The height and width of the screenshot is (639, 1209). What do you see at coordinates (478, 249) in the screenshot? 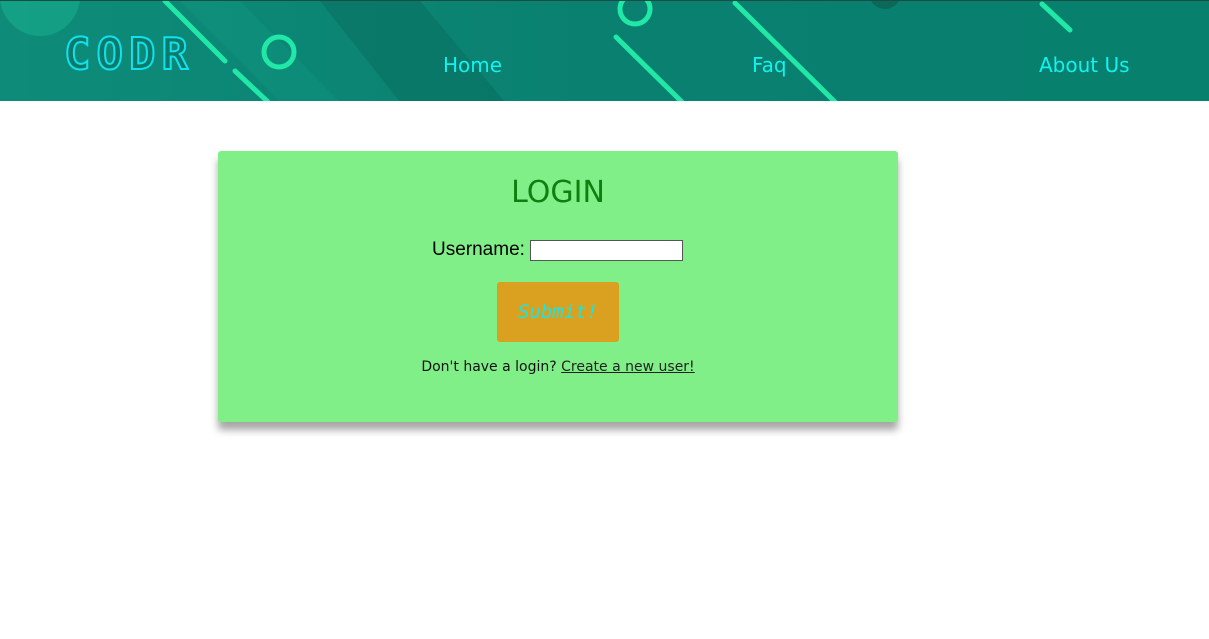
I see `username-label: Username:` at bounding box center [478, 249].